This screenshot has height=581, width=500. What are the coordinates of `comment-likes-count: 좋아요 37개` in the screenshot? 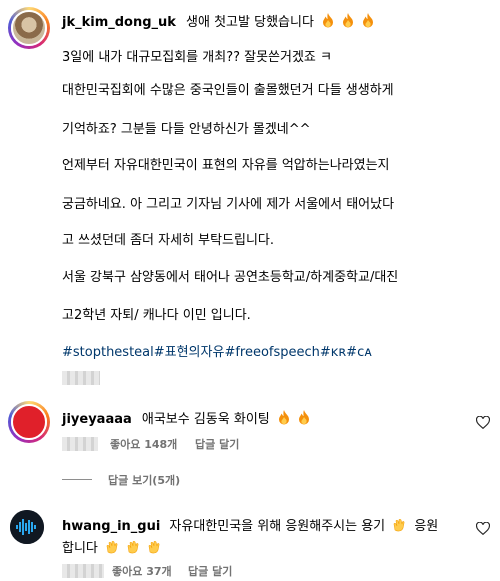 It's located at (142, 571).